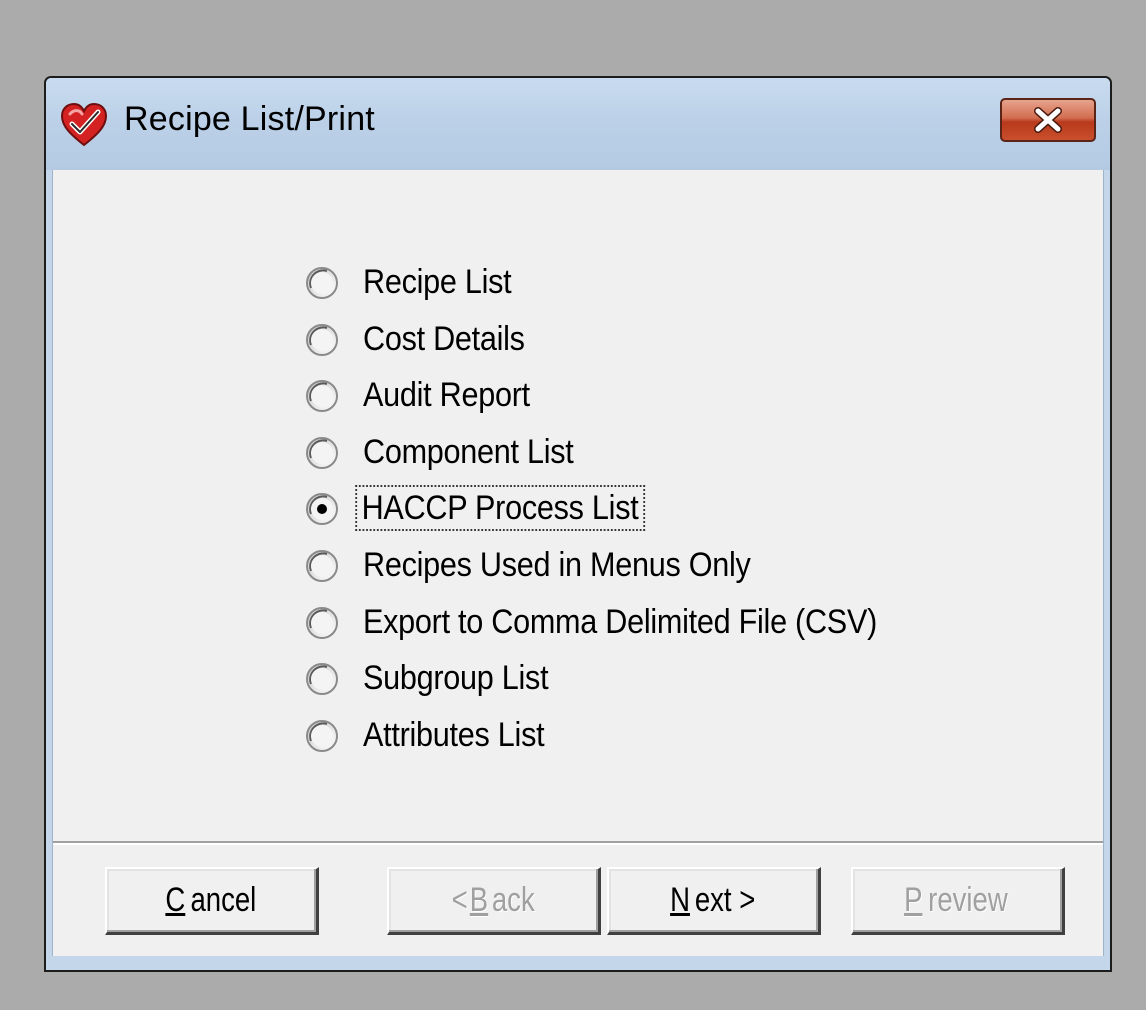 The image size is (1146, 1010). What do you see at coordinates (437, 282) in the screenshot?
I see `radio-option-label: Recipe List` at bounding box center [437, 282].